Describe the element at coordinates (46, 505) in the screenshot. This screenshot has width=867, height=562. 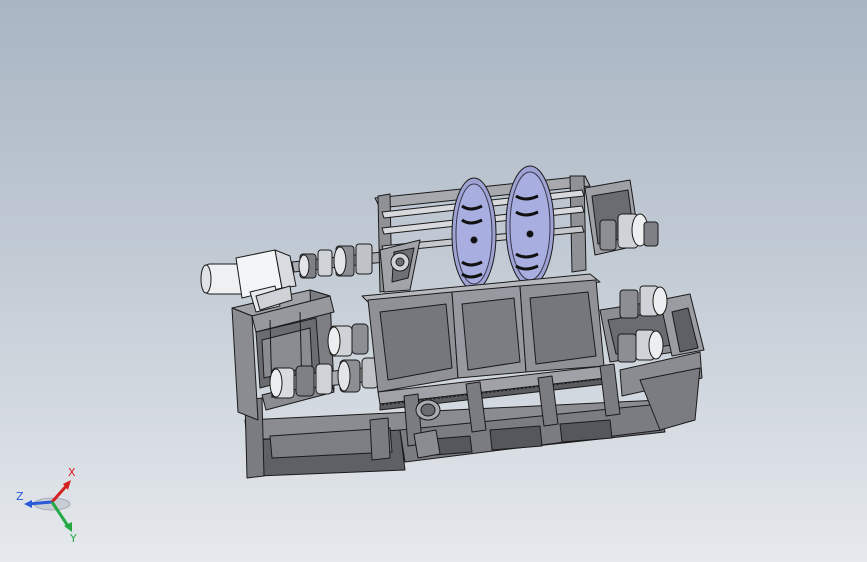
I see `axis-triad: Z X Y` at that location.